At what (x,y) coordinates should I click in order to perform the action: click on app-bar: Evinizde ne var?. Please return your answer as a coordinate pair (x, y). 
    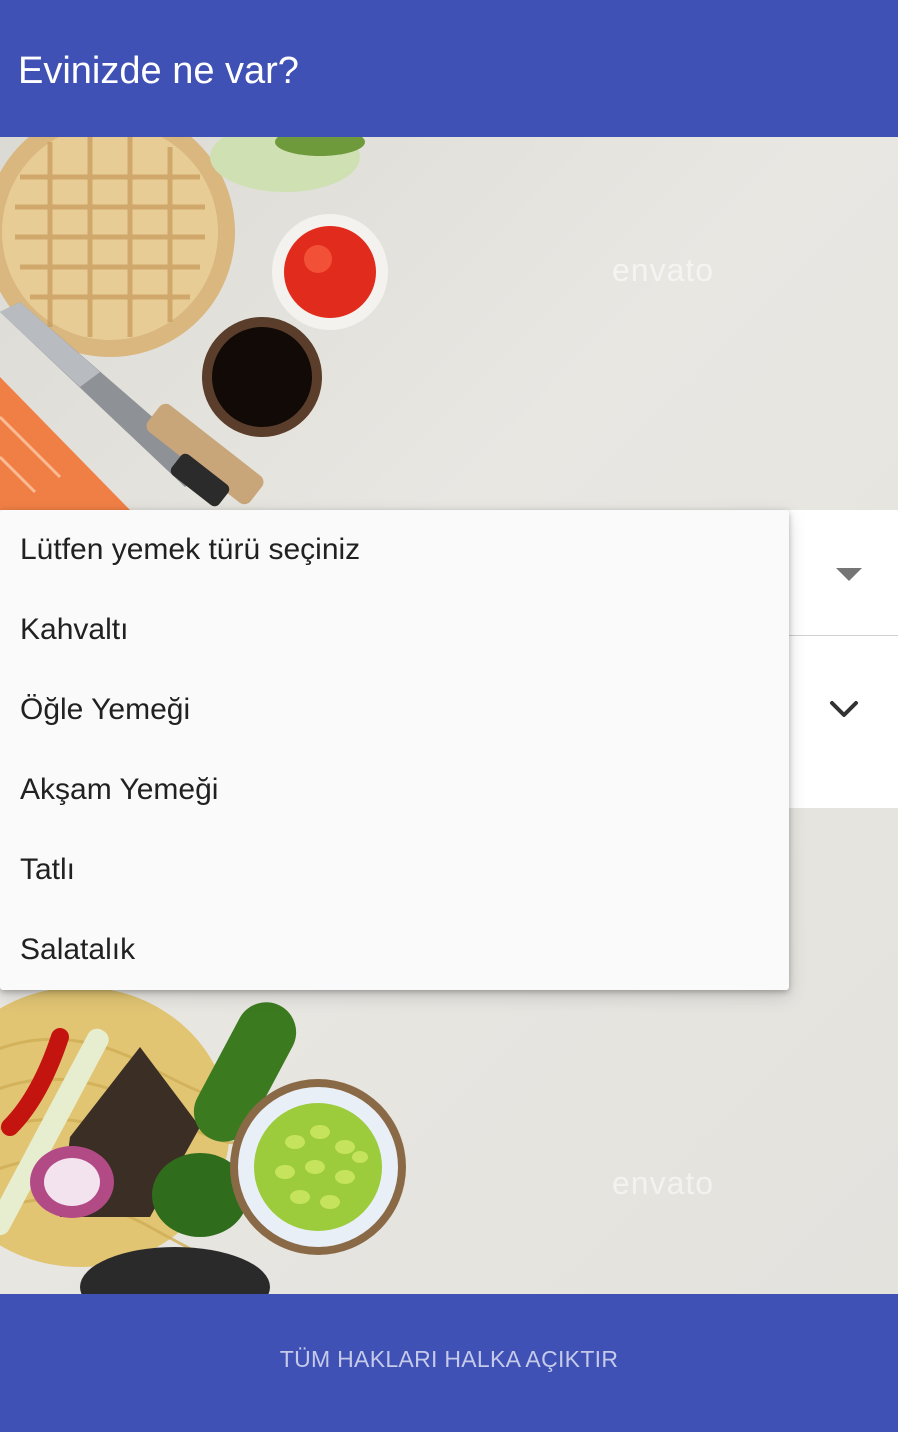
    Looking at the image, I should click on (449, 68).